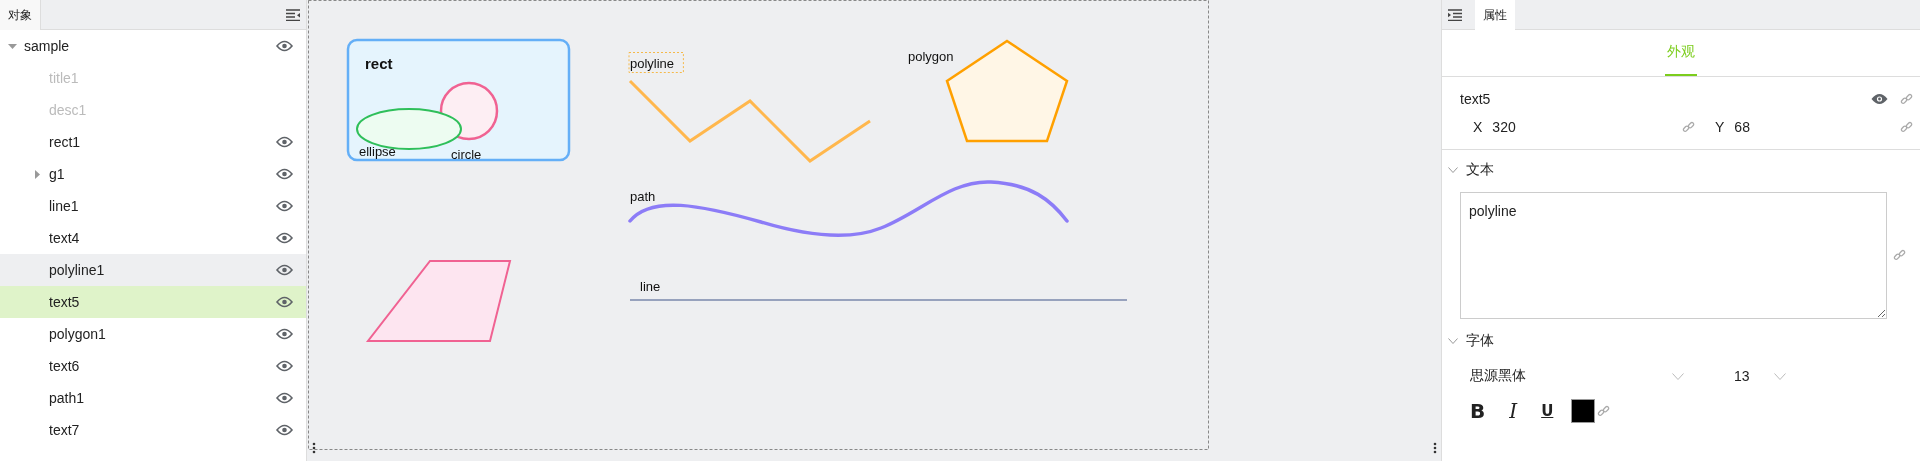  I want to click on tree-row: rect1, so click(153, 142).